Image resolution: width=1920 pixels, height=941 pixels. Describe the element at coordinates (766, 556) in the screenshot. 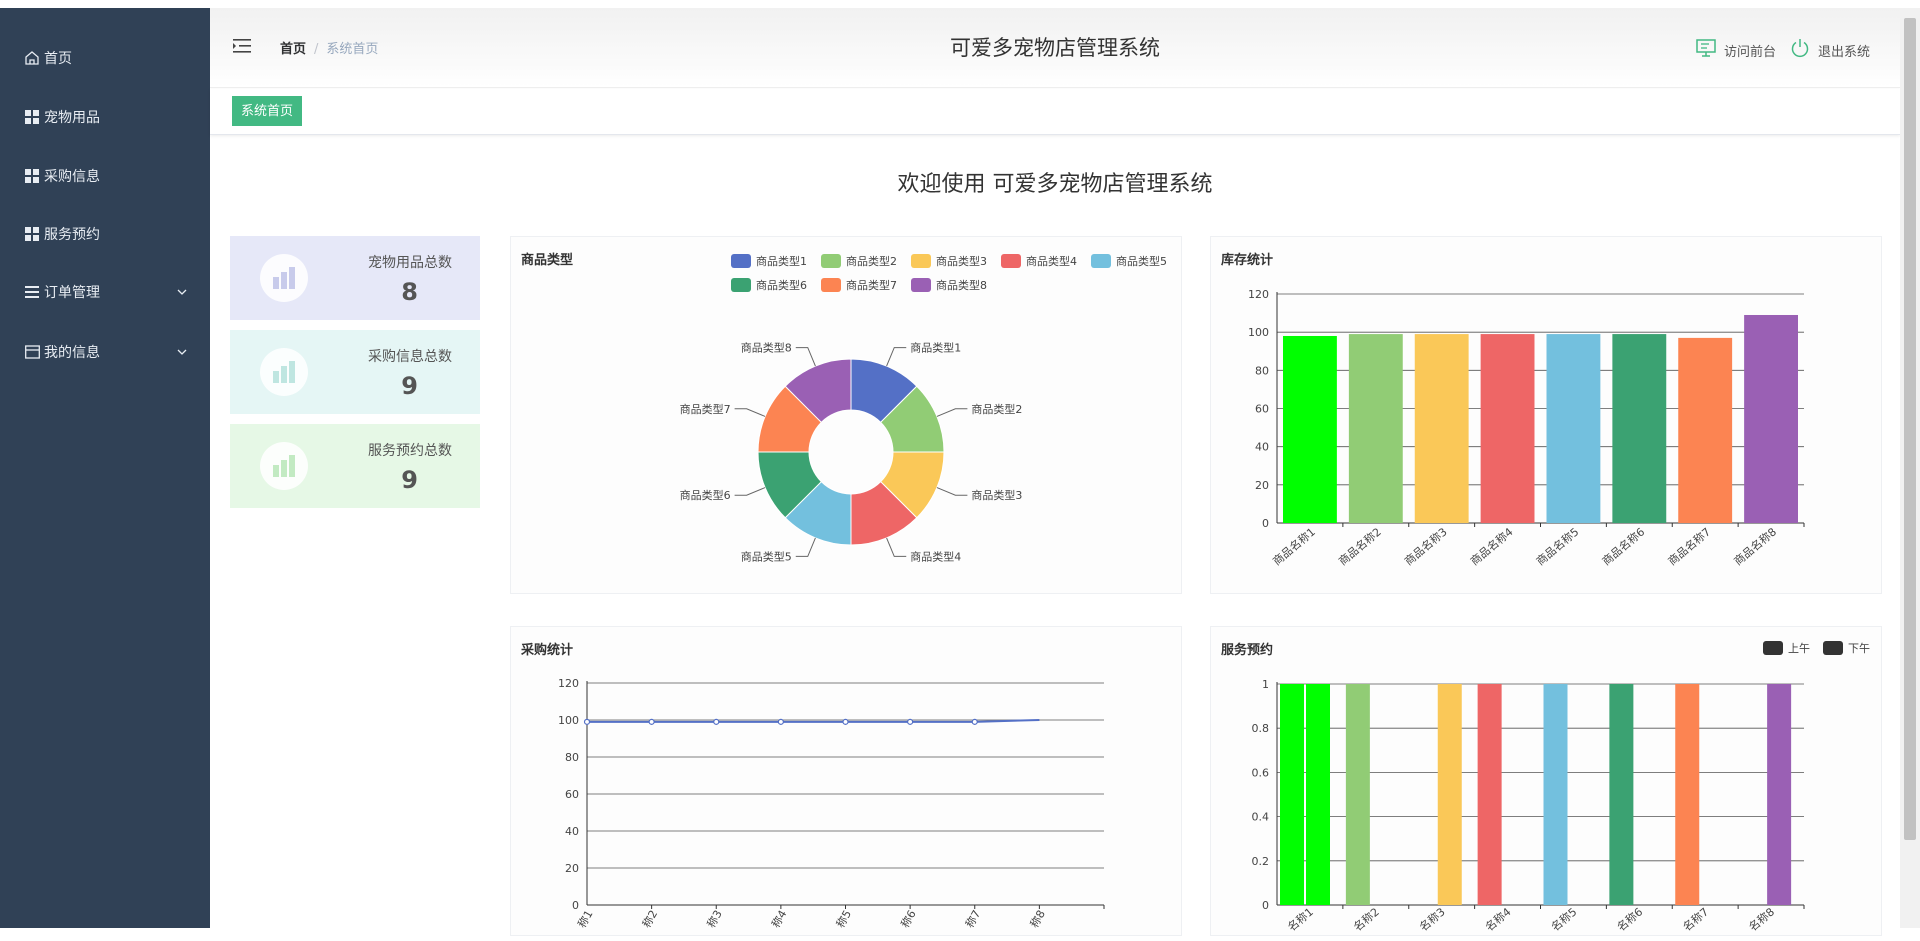

I see `pie-slice-label: 商品类型5` at that location.